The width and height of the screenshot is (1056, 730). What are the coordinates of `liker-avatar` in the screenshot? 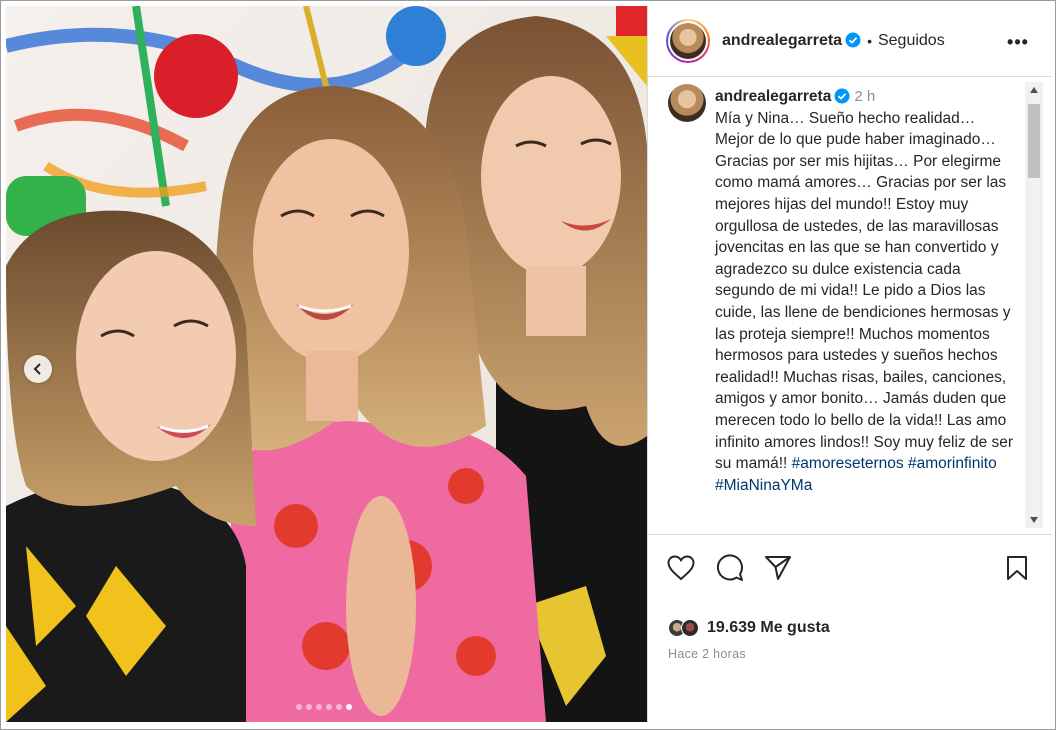 It's located at (690, 628).